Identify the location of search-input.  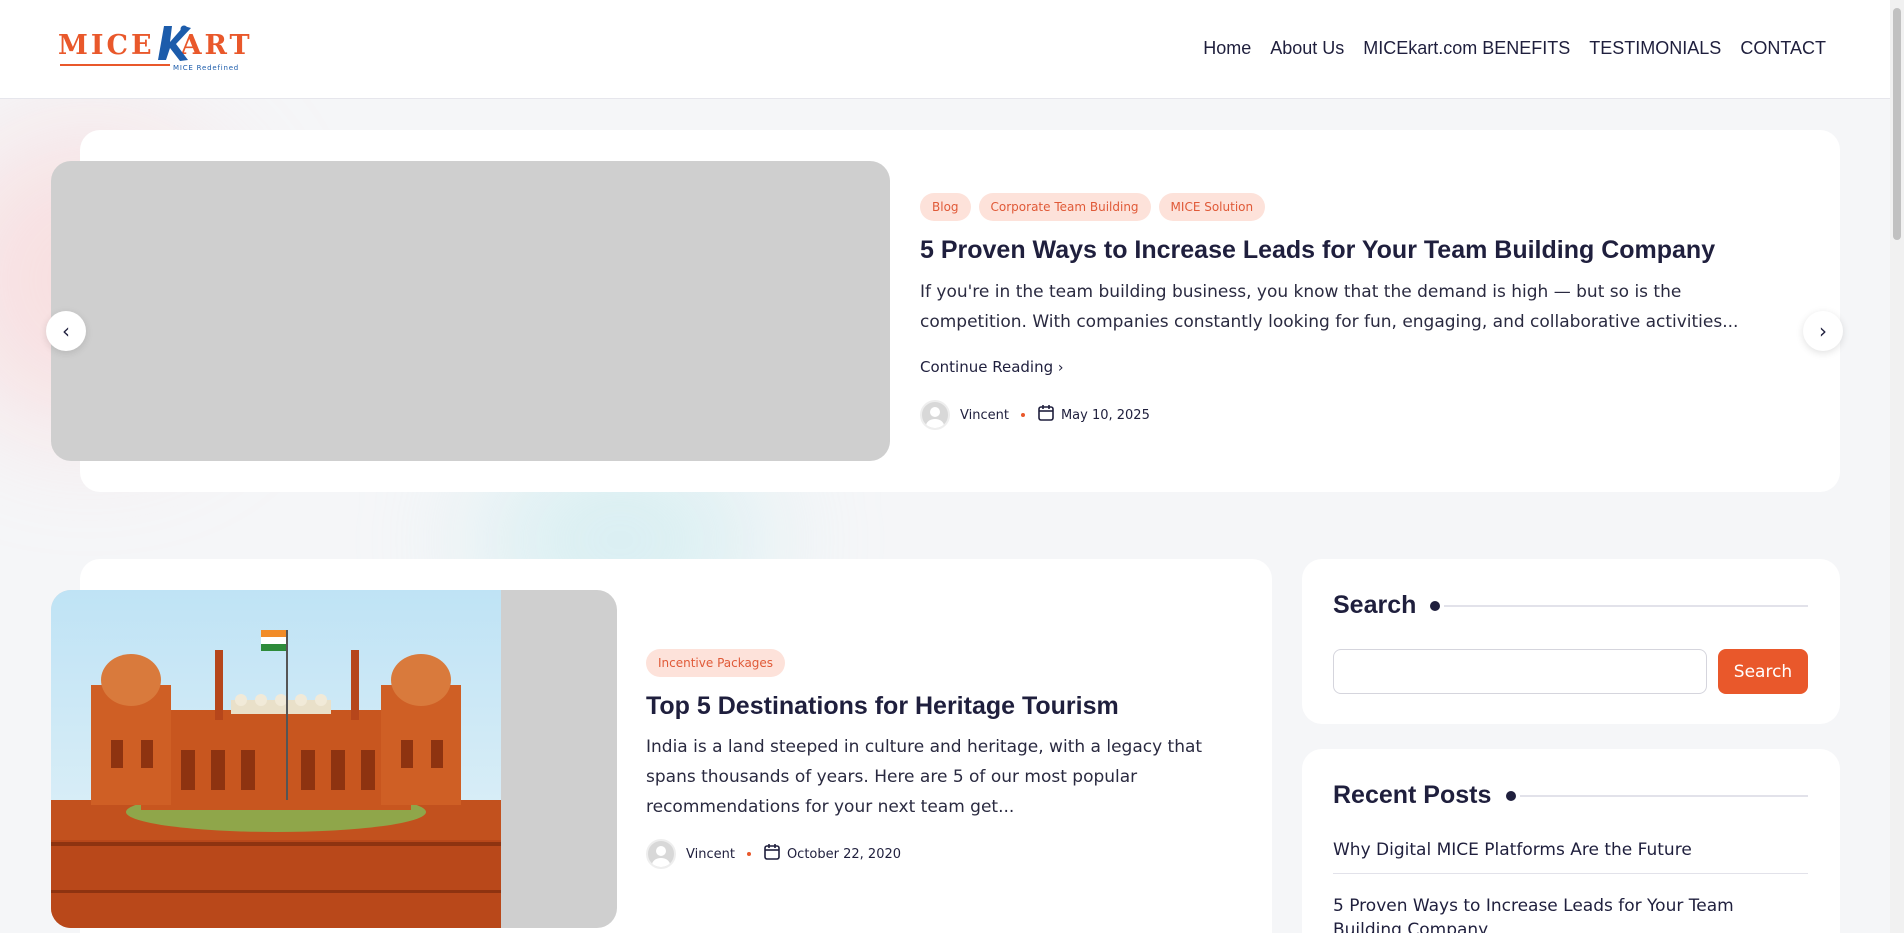
(1520, 671).